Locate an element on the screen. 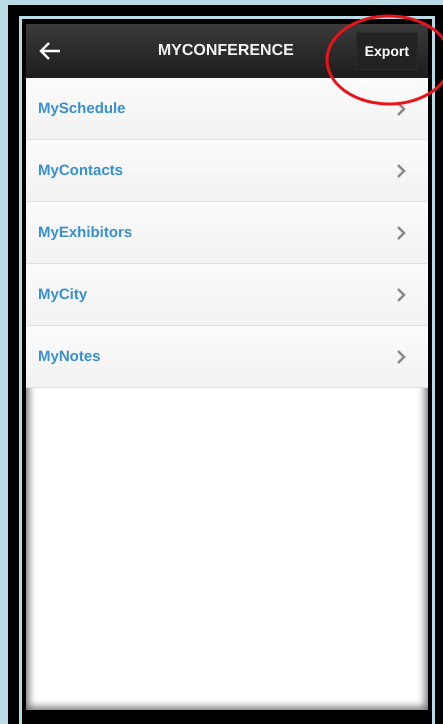 This screenshot has width=443, height=724. menu-item: MyNotes is located at coordinates (227, 357).